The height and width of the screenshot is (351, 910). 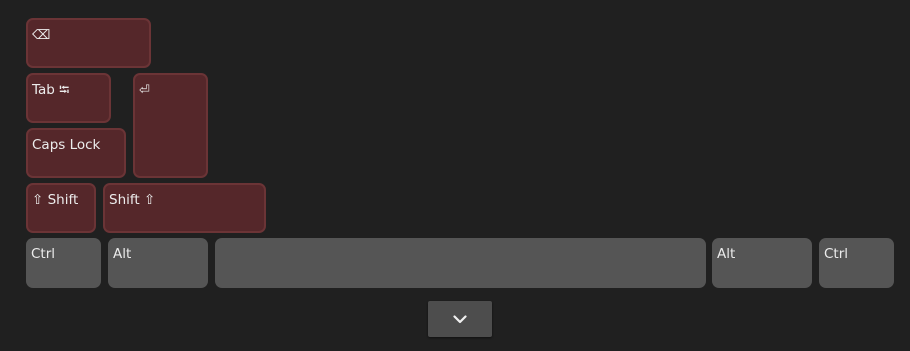 What do you see at coordinates (88, 43) in the screenshot?
I see `backspace-key: ⌫` at bounding box center [88, 43].